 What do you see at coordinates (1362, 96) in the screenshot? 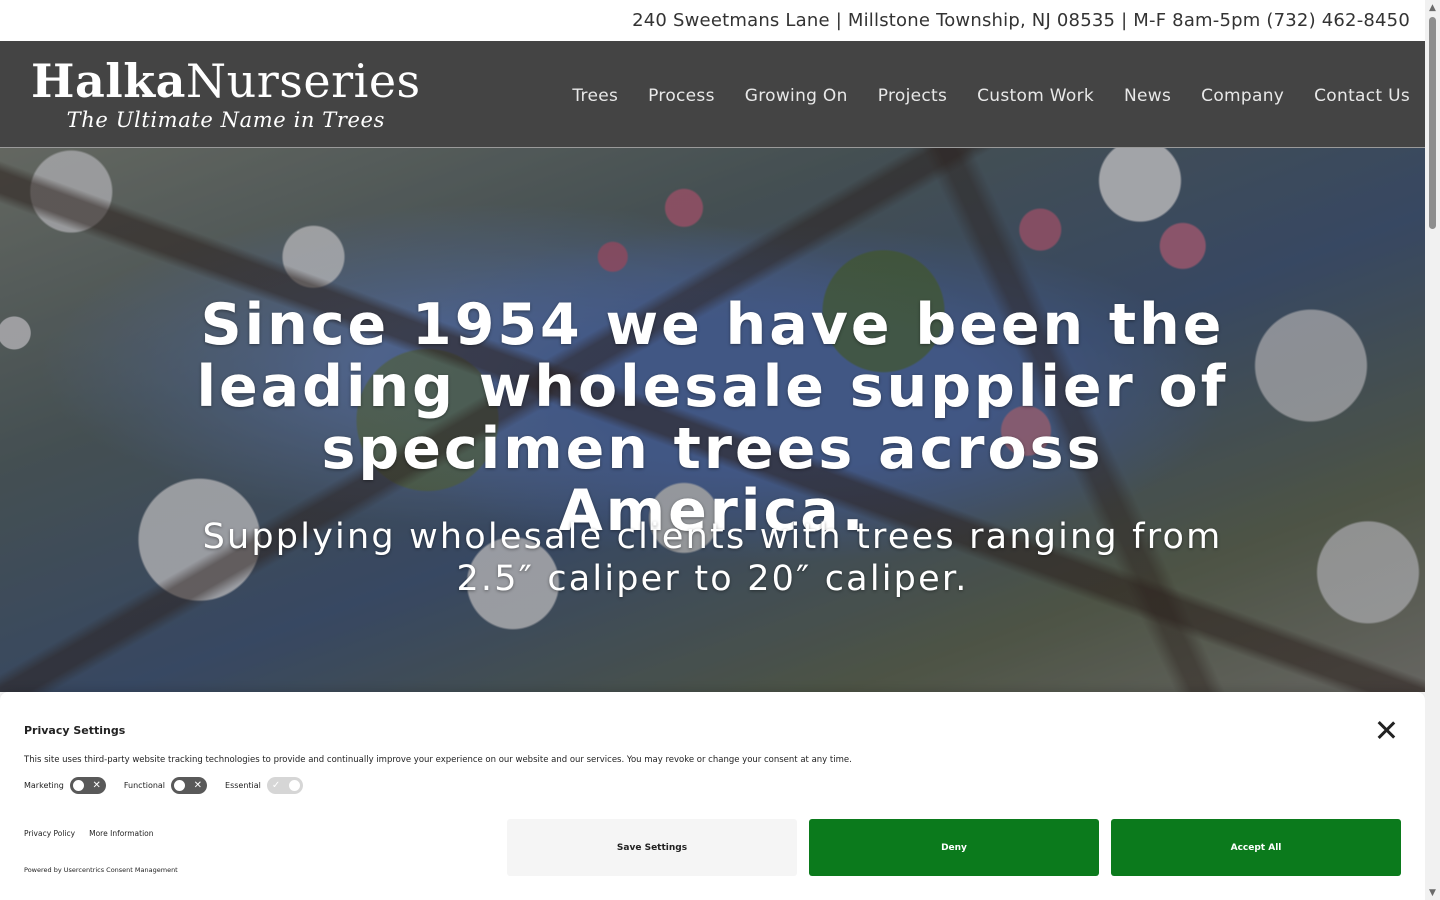
I see `nav-item-contact-us: Contact Us` at bounding box center [1362, 96].